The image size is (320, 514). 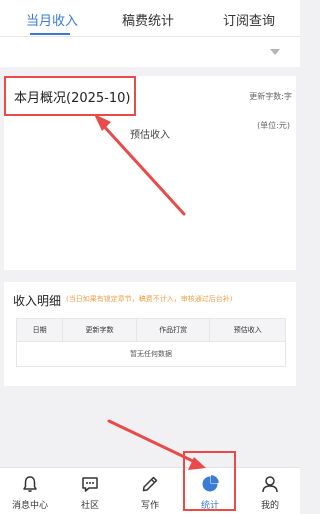 I want to click on table-row: 暂无任何数据, so click(x=151, y=354).